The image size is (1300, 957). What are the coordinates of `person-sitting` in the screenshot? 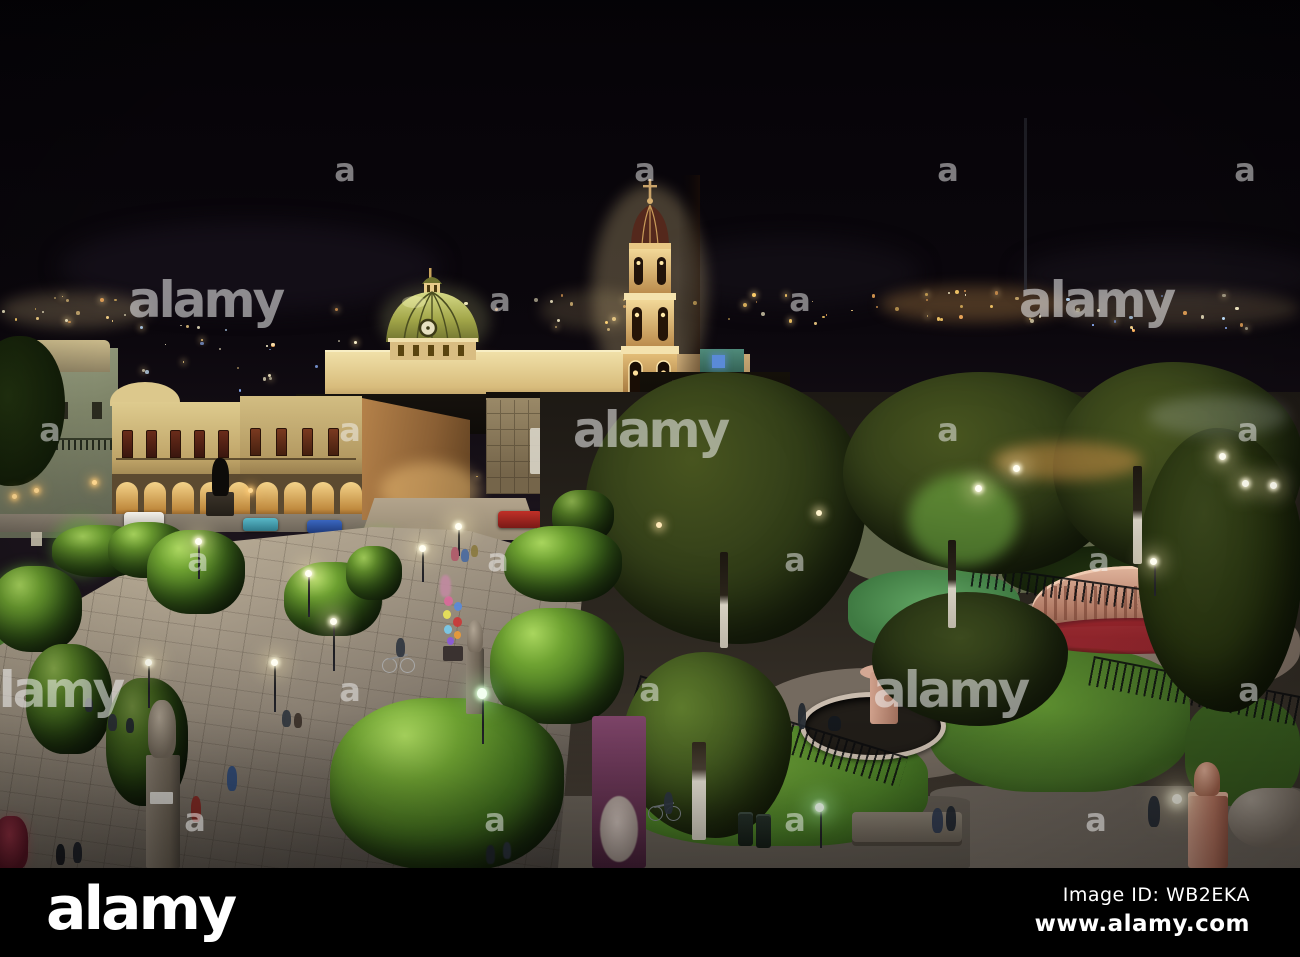 It's located at (937, 820).